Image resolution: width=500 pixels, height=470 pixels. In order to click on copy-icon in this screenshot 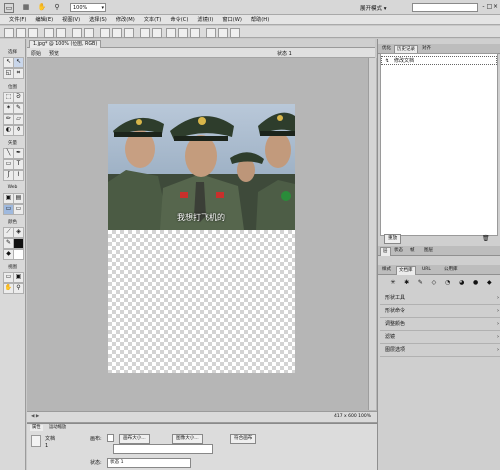, I will do `click(117, 33)`.